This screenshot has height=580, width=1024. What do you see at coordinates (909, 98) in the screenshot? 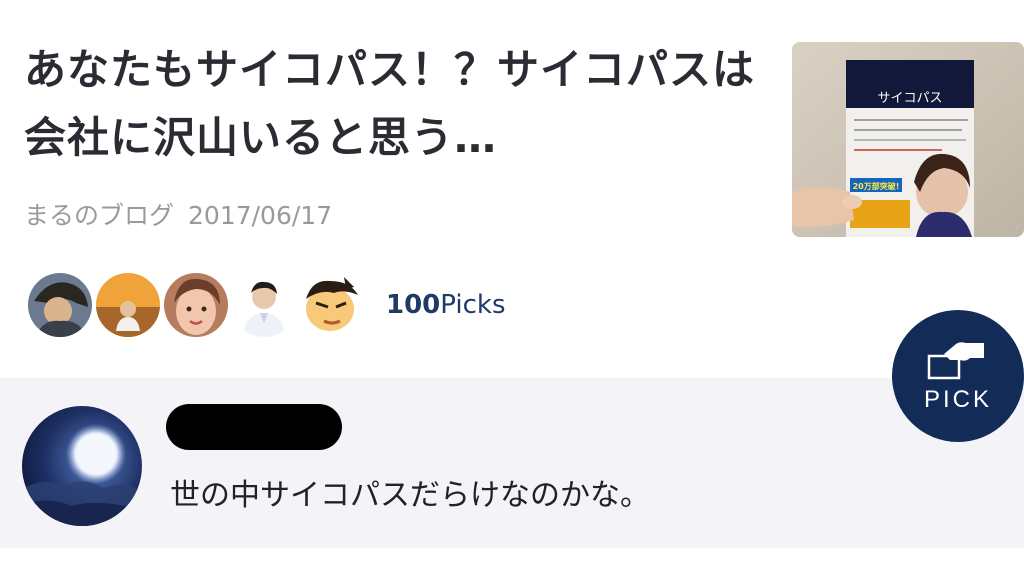
I see `book-title: サイコパス` at bounding box center [909, 98].